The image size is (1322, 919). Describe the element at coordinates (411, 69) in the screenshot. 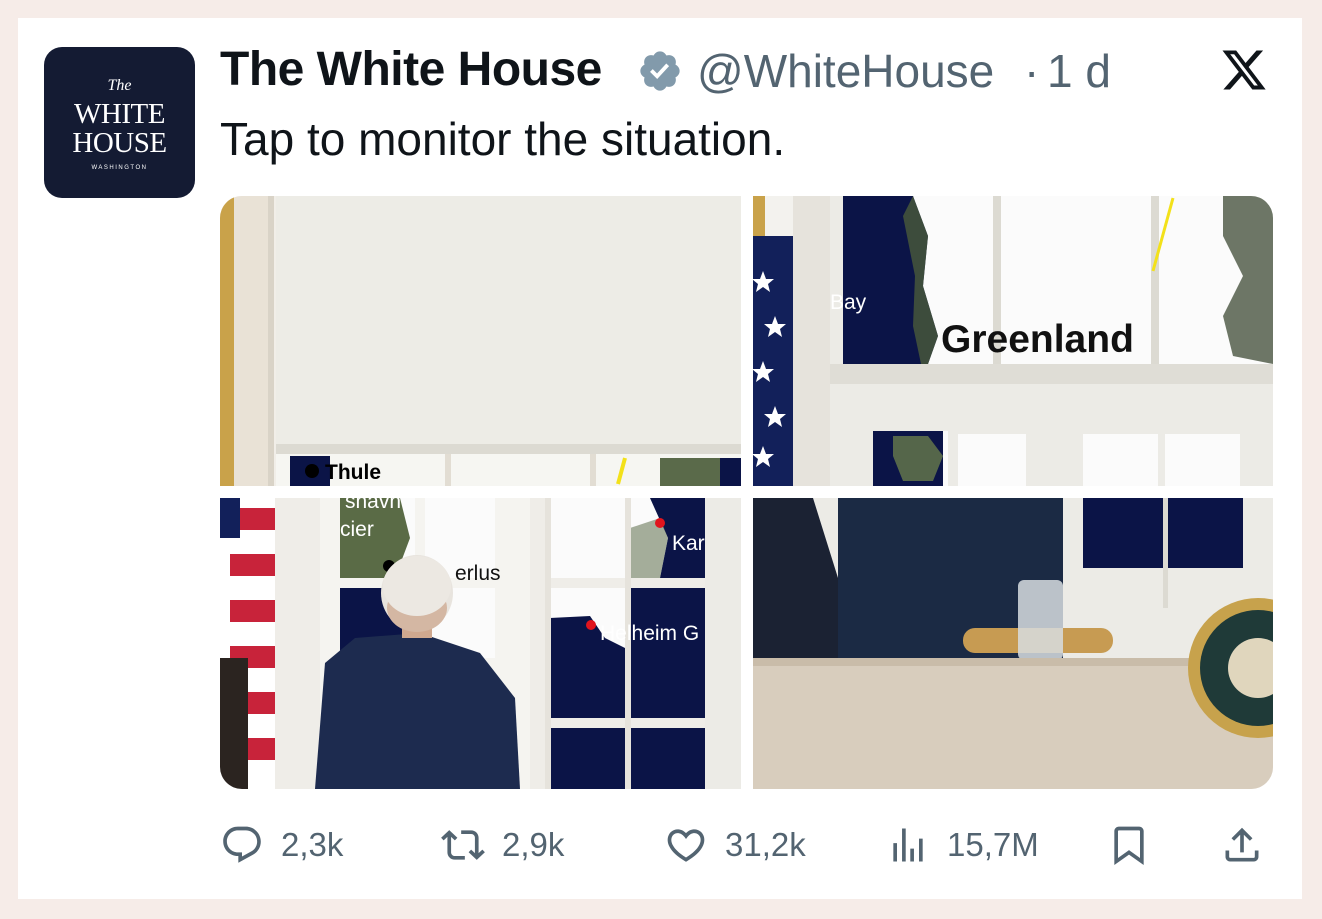

I see `author-name: The White House` at that location.